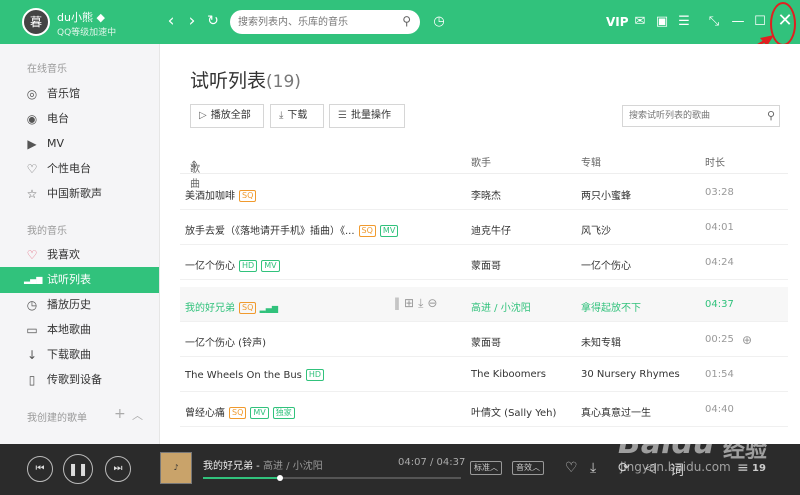 This screenshot has height=495, width=800. I want to click on duration-cell: 01:54, so click(719, 374).